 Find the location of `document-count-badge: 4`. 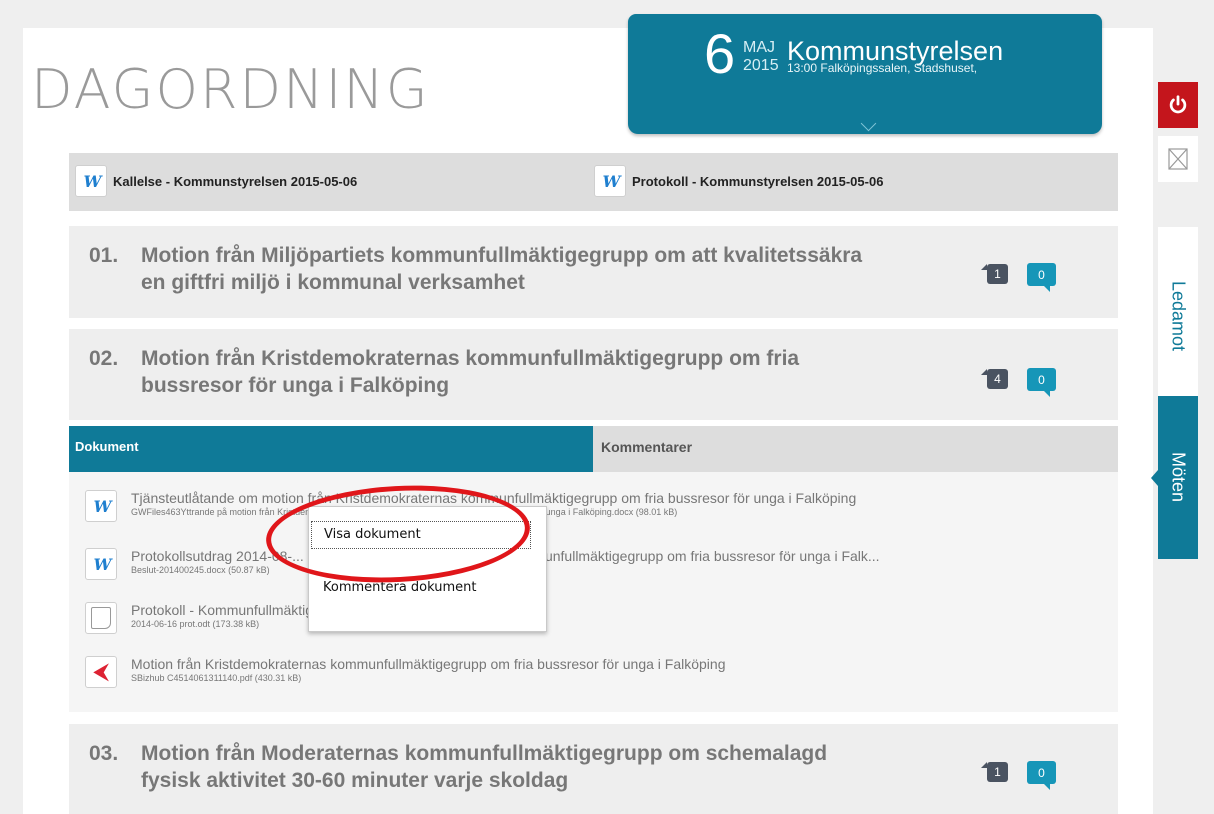

document-count-badge: 4 is located at coordinates (994, 379).